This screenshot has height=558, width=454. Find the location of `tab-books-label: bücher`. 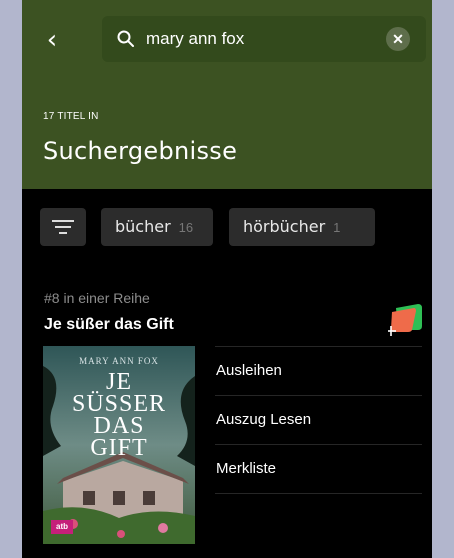

tab-books-label: bücher is located at coordinates (143, 226).